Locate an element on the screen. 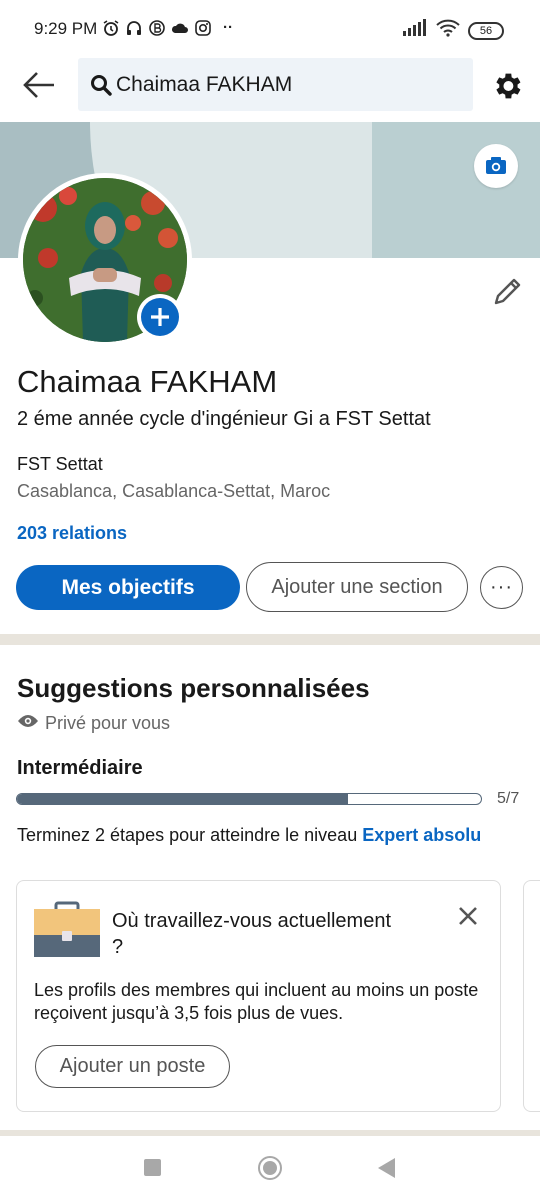 This screenshot has height=1200, width=540. more-options-button: ··· is located at coordinates (501, 587).